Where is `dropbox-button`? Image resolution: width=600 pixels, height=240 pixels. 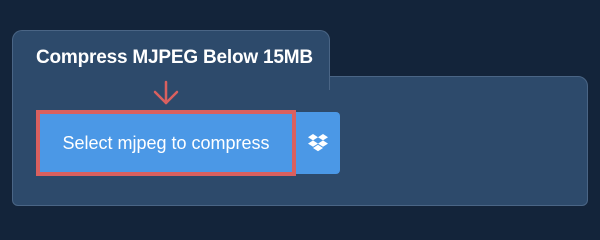 dropbox-button is located at coordinates (318, 143).